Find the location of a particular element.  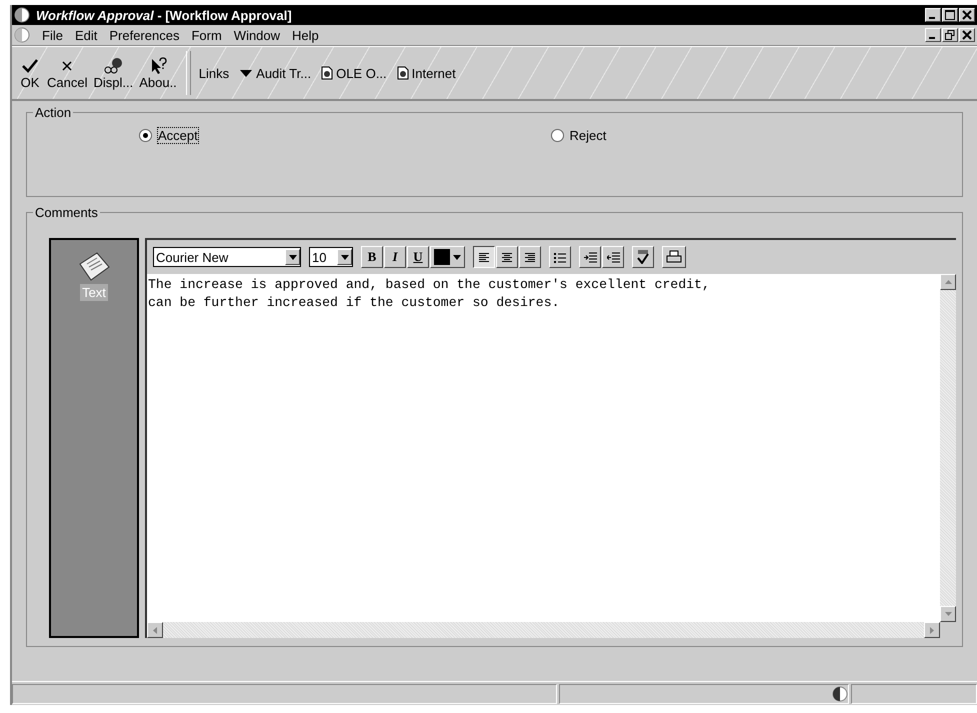

size-dropdown: 10 is located at coordinates (331, 257).